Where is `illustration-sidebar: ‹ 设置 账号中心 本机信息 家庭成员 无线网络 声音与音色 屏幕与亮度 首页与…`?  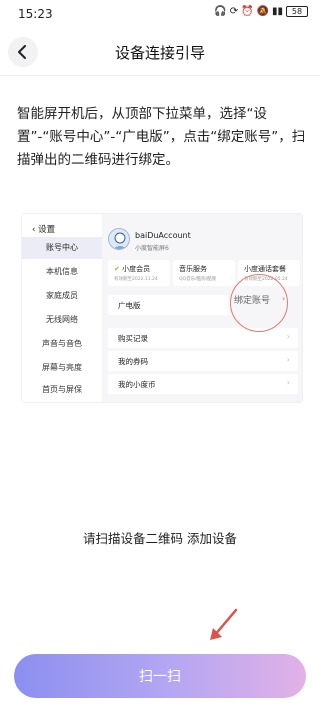
illustration-sidebar: ‹ 设置 账号中心 本机信息 家庭成员 无线网络 声音与音色 屏幕与亮度 首页与… is located at coordinates (62, 308).